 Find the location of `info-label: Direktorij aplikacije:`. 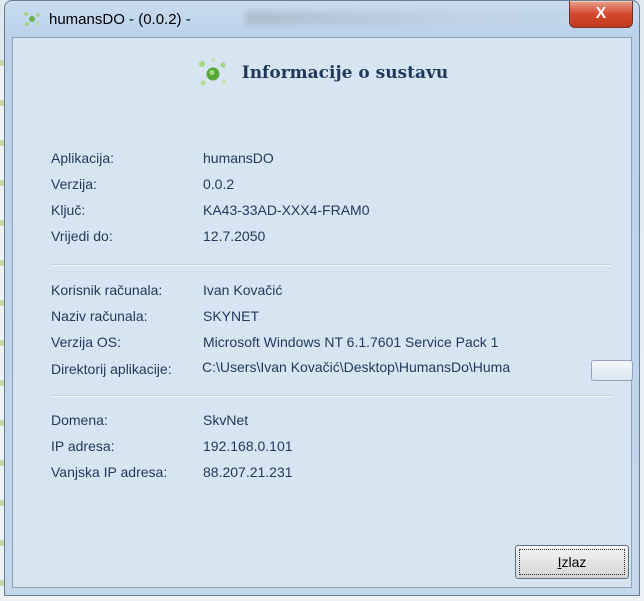

info-label: Direktorij aplikacije: is located at coordinates (111, 369).